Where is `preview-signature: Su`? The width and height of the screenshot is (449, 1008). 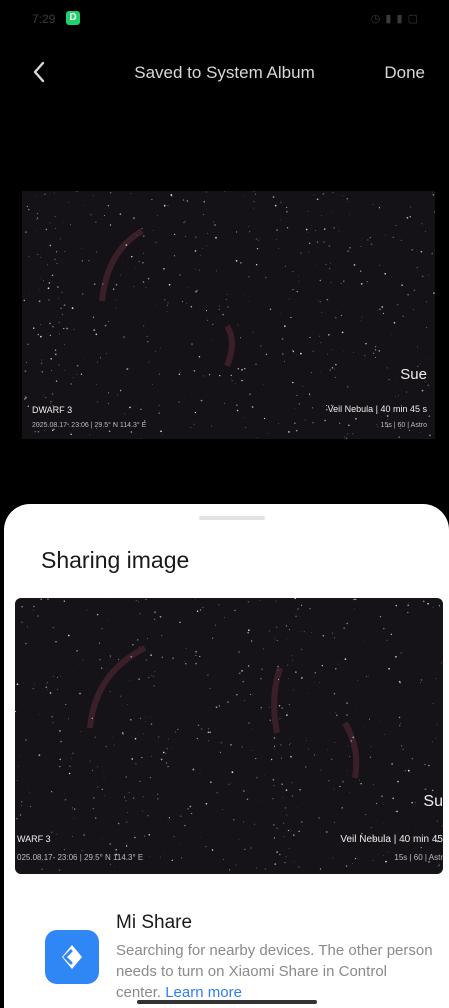 preview-signature: Su is located at coordinates (433, 801).